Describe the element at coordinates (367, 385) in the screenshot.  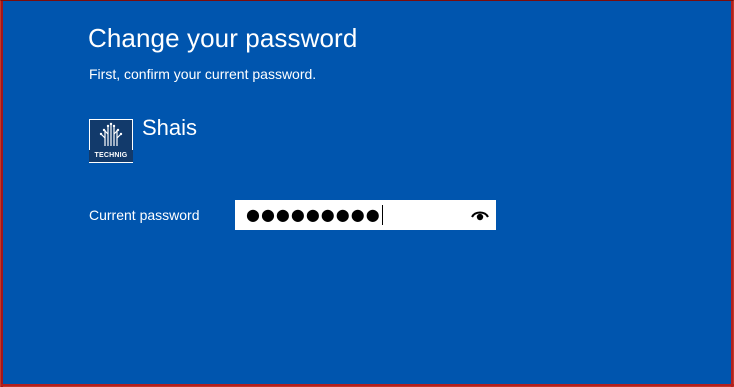
I see `window-bottom-edge` at that location.